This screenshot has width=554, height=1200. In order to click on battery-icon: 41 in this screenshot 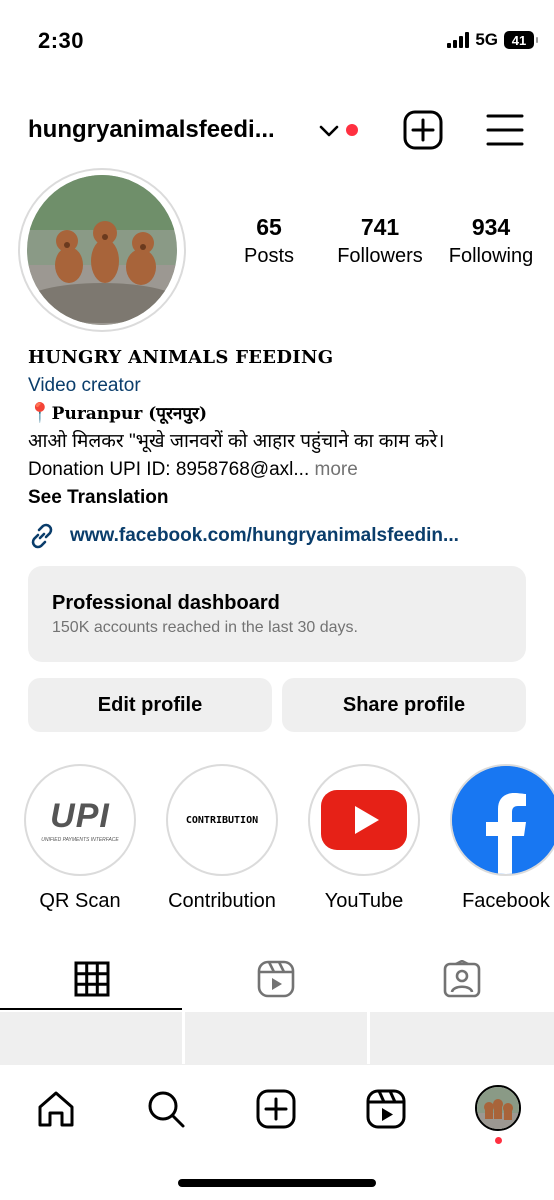, I will do `click(521, 40)`.